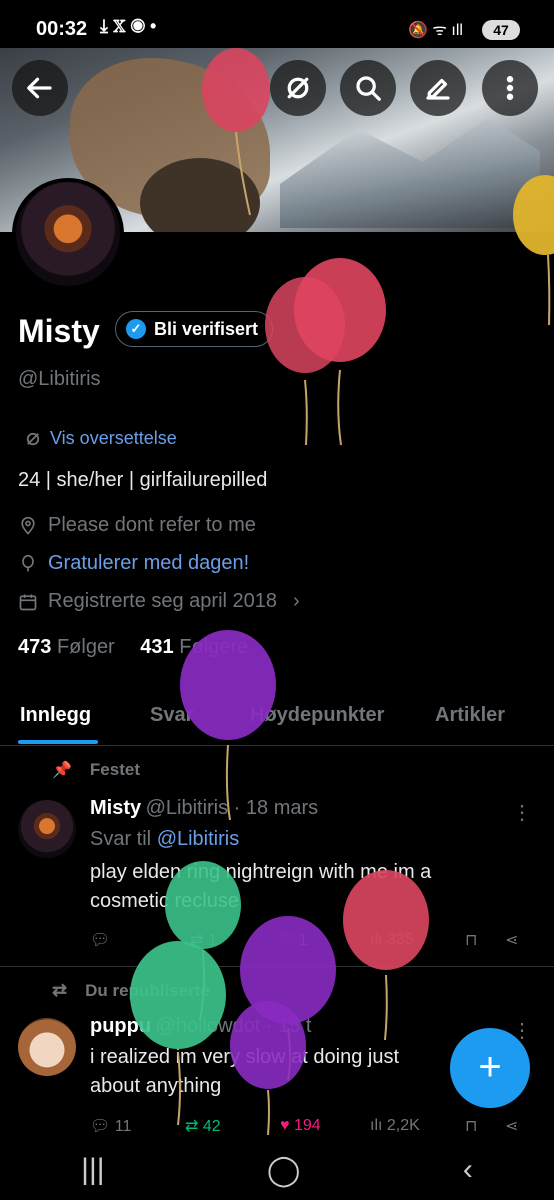  What do you see at coordinates (284, 1170) in the screenshot?
I see `home-button: ◯` at bounding box center [284, 1170].